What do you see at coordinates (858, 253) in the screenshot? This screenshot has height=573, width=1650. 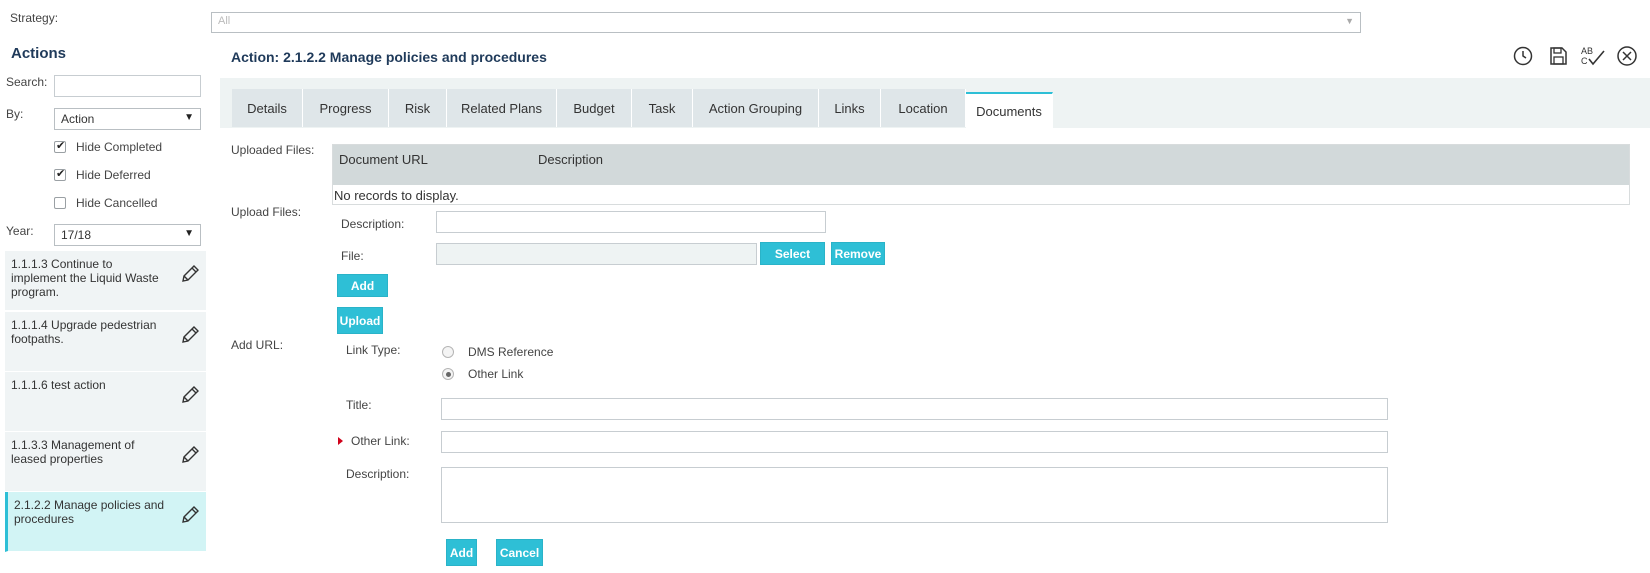 I see `remove-file-button: Remove` at bounding box center [858, 253].